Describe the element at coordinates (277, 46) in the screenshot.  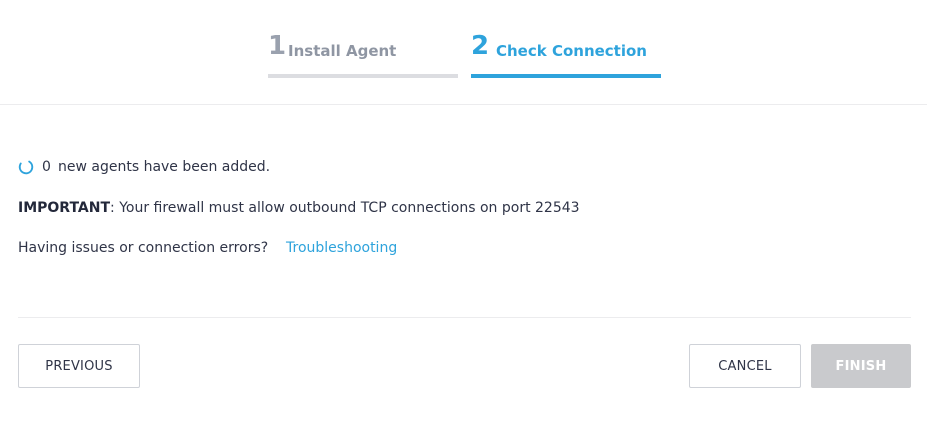
I see `step-number: 1` at that location.